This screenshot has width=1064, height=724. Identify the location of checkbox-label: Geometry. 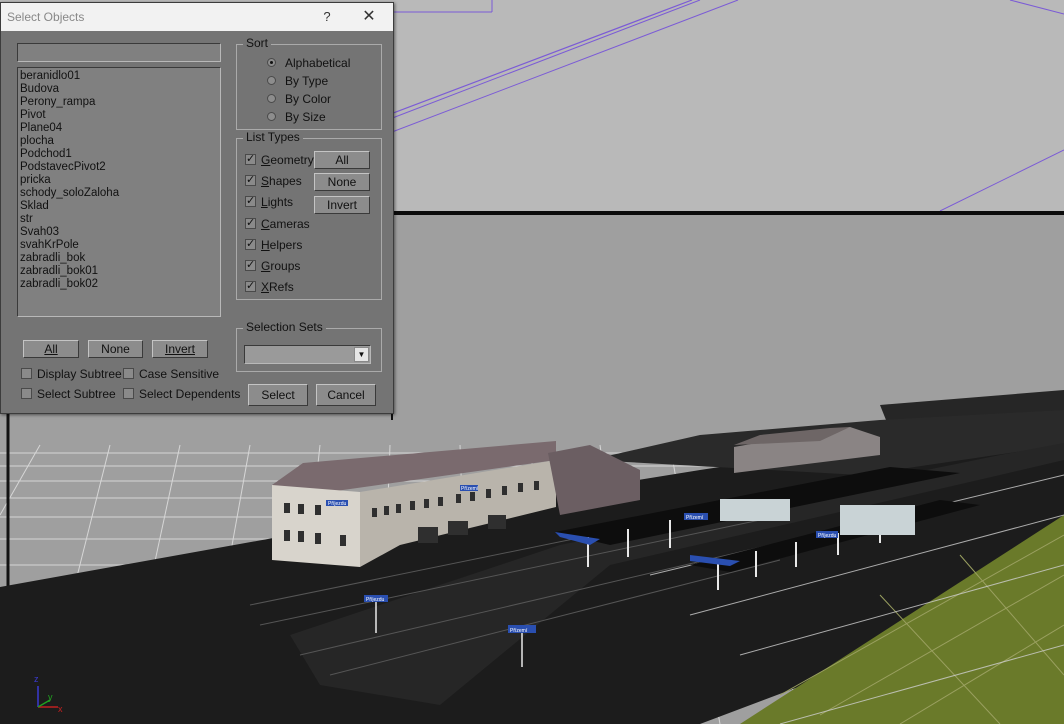
(287, 160).